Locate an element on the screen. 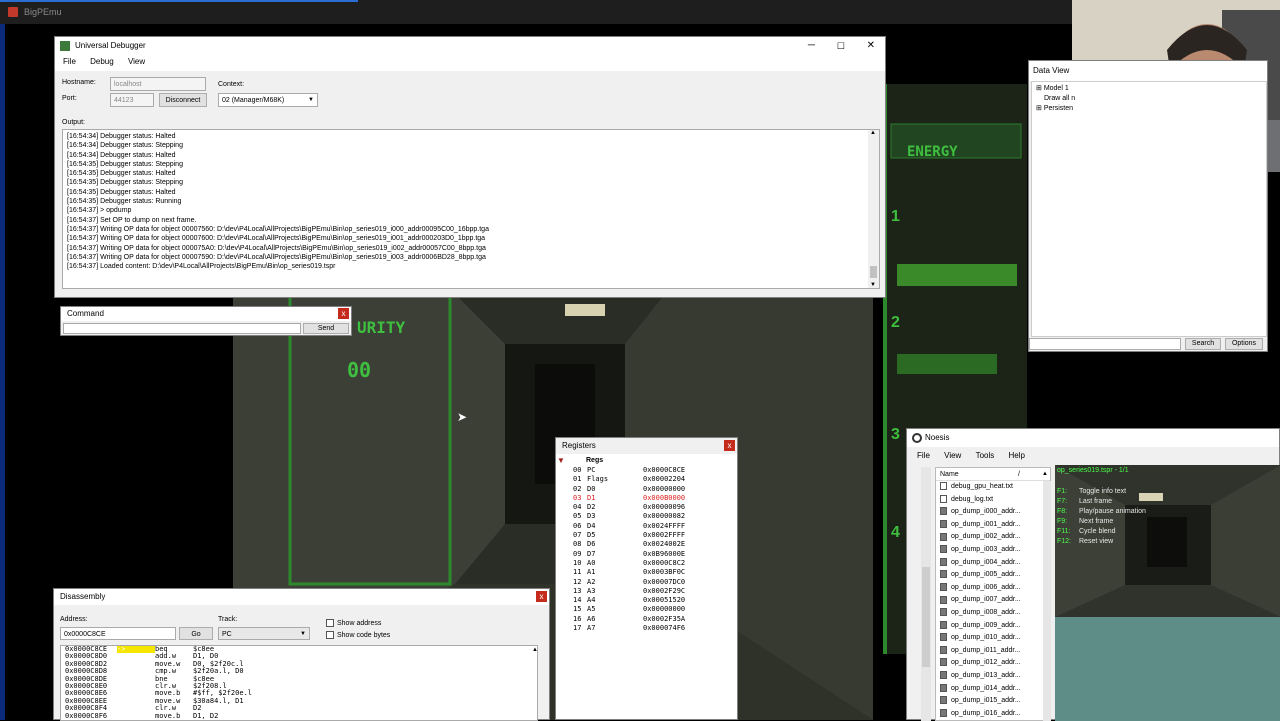  disassembly-row: 0x0000C8E6 move.b #$ff, $2f20e.l is located at coordinates (299, 693).